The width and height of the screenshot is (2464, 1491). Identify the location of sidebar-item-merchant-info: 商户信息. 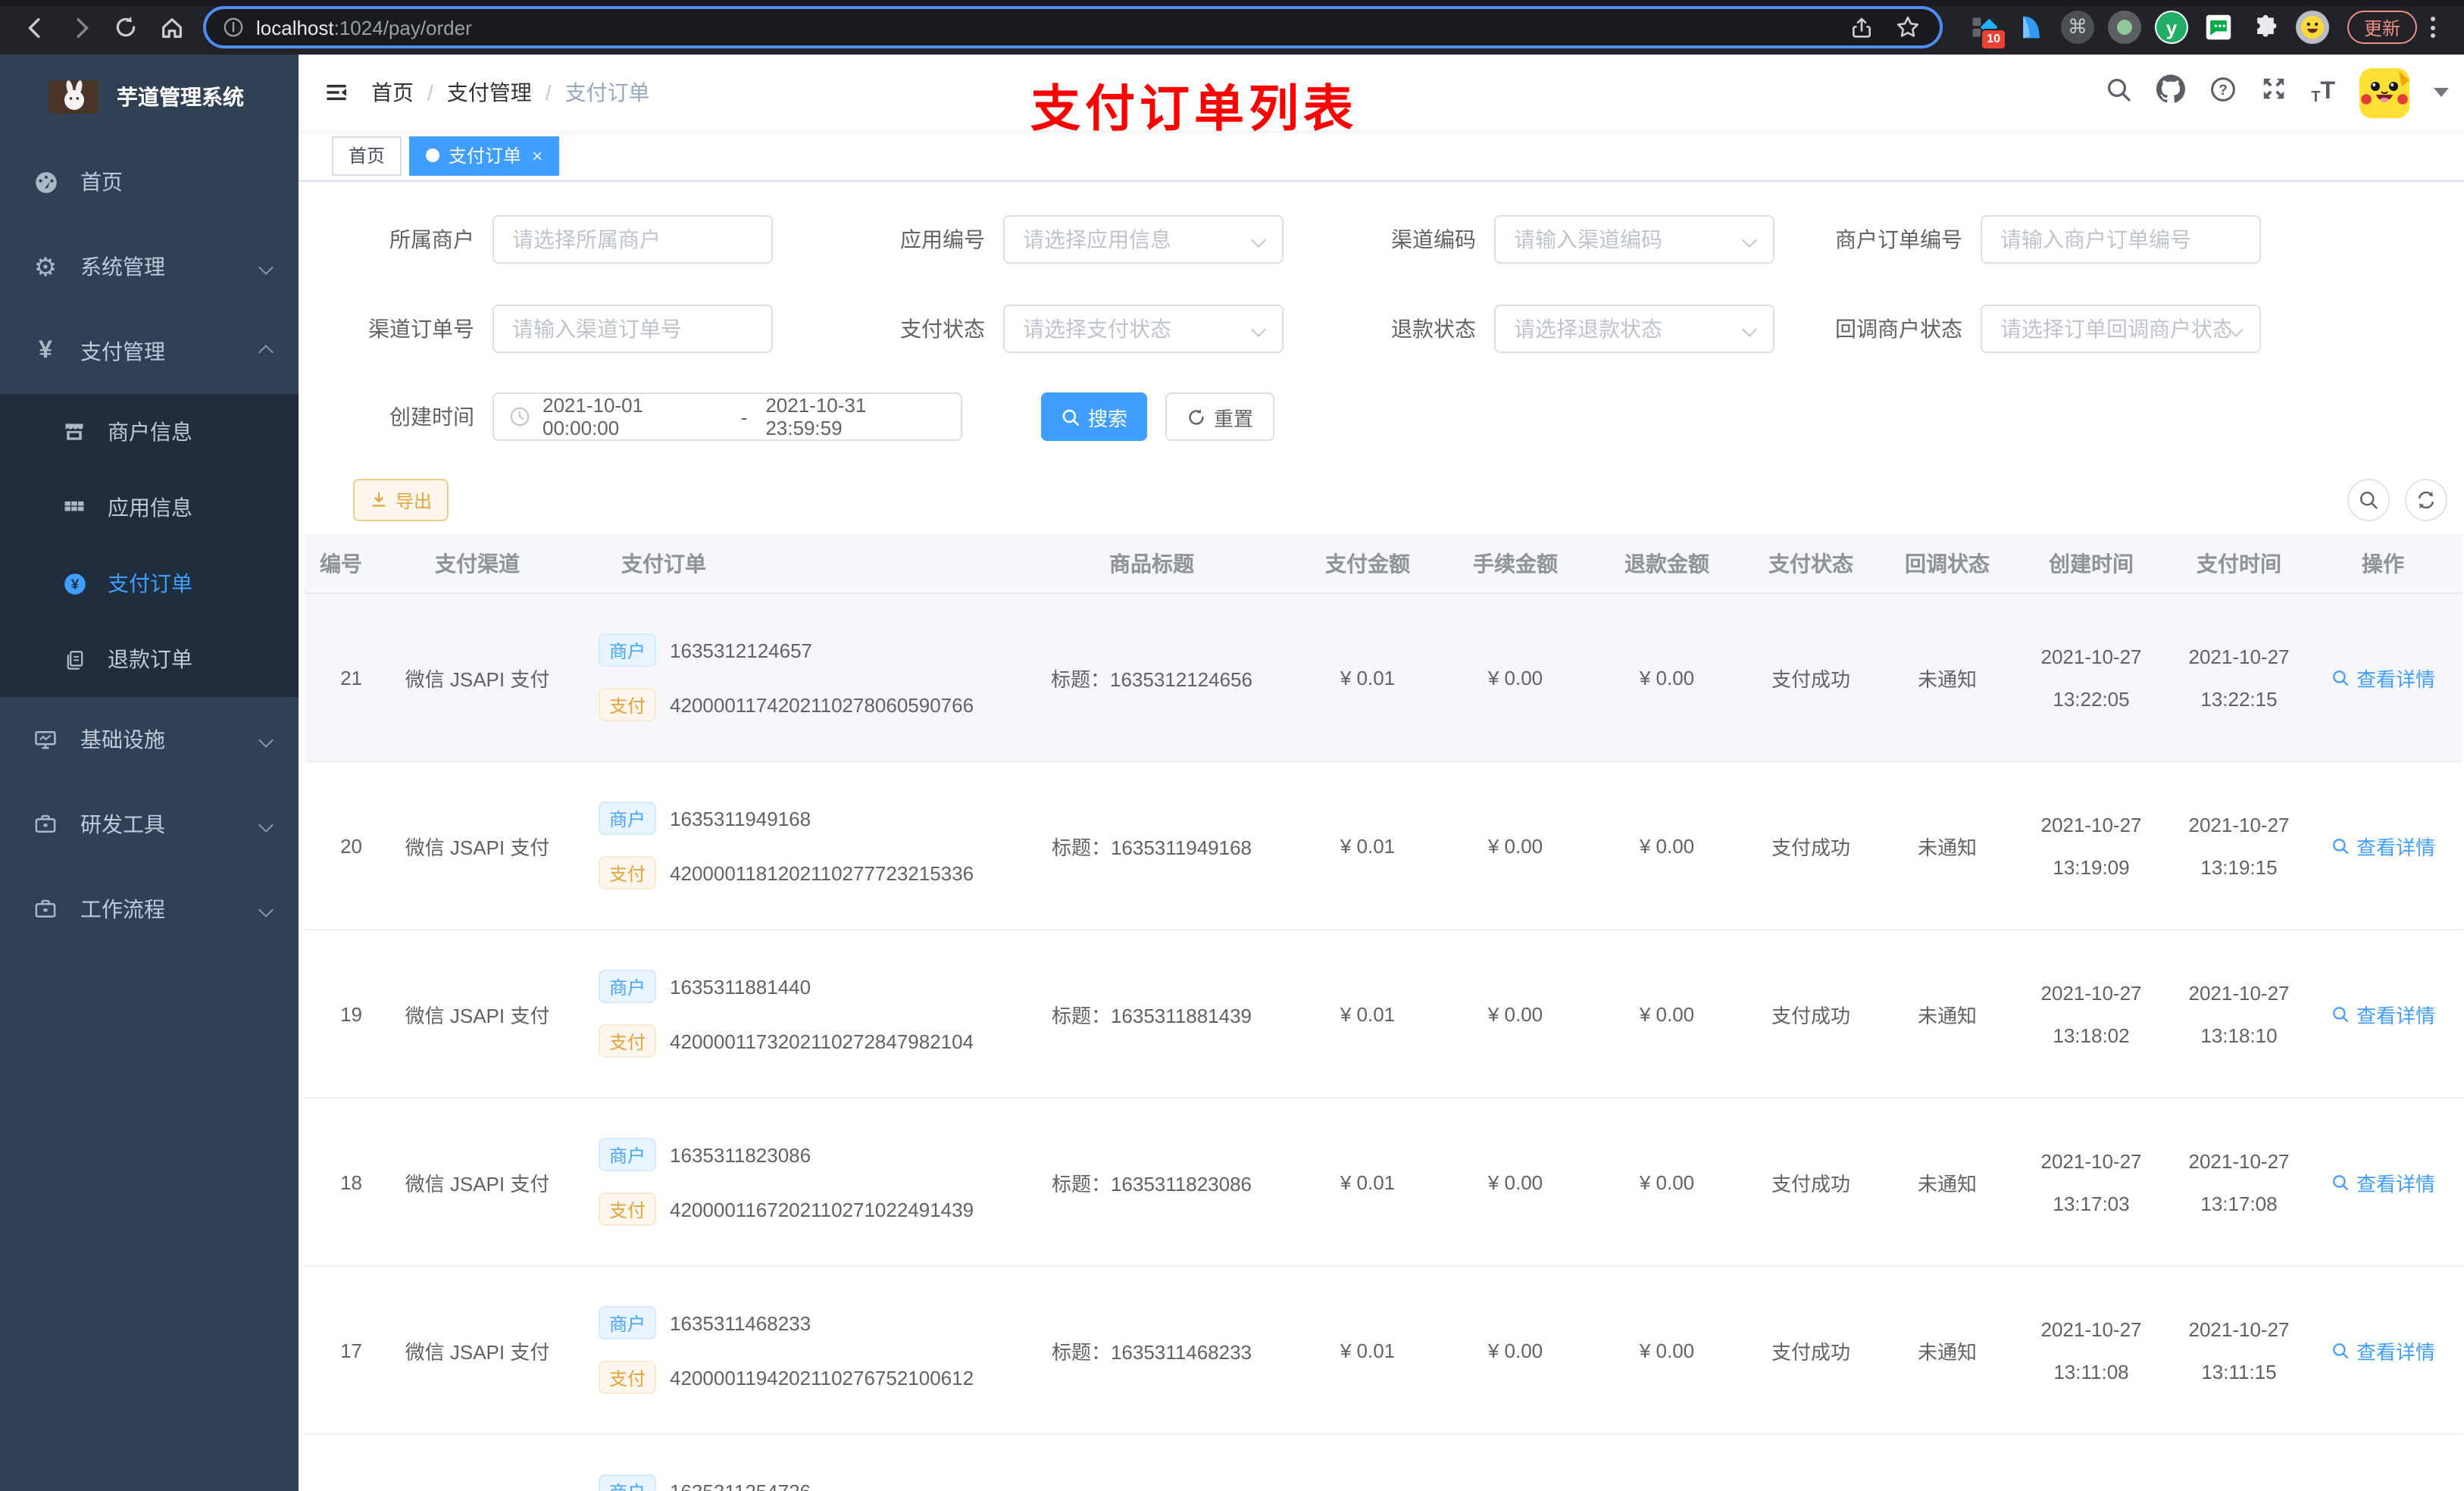
(149, 432).